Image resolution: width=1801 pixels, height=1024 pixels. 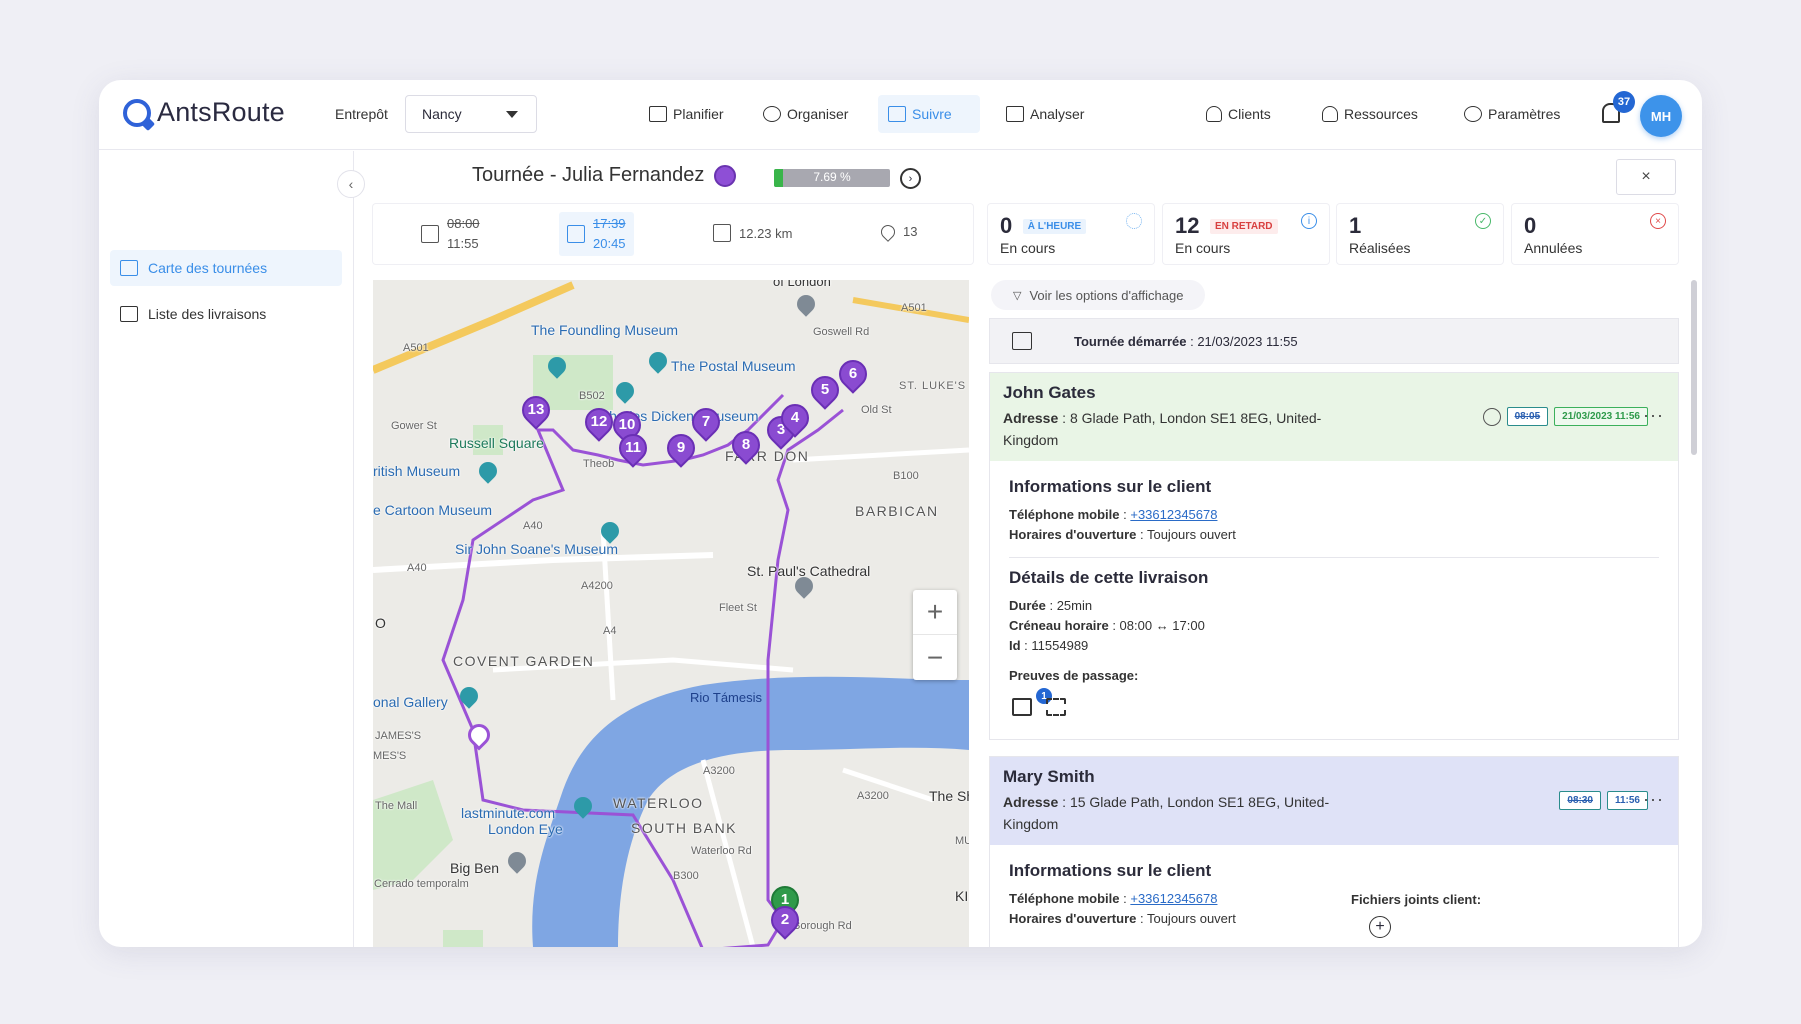 I want to click on stat-stops: 13, so click(x=897, y=231).